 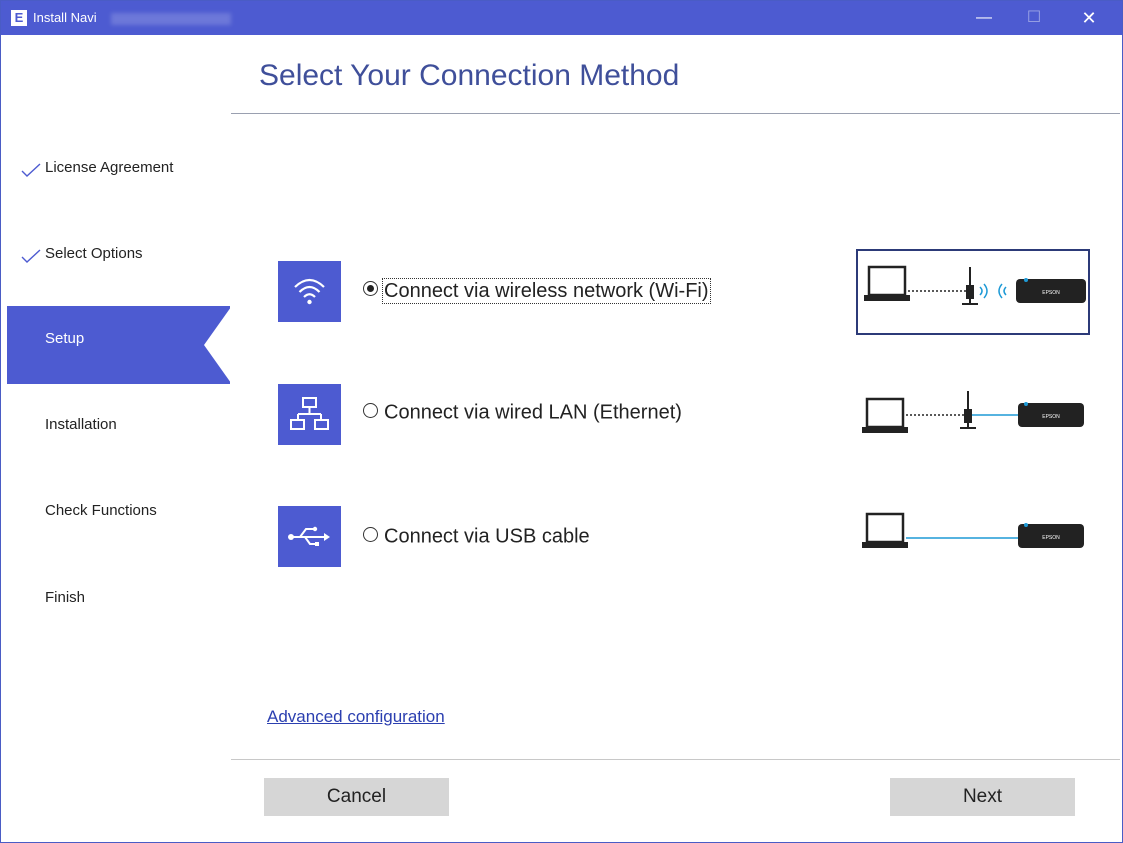 I want to click on option-wifi: Connect via wireless network (Wi-Fi), so click(x=537, y=292).